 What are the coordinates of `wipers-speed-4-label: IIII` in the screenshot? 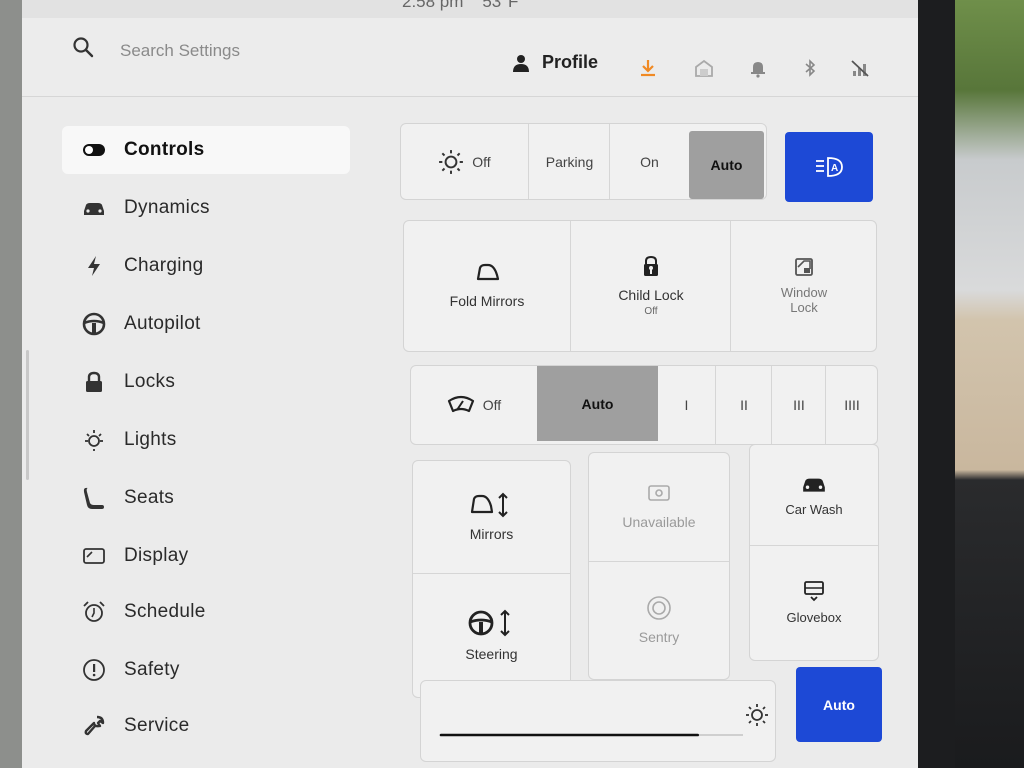 It's located at (852, 405).